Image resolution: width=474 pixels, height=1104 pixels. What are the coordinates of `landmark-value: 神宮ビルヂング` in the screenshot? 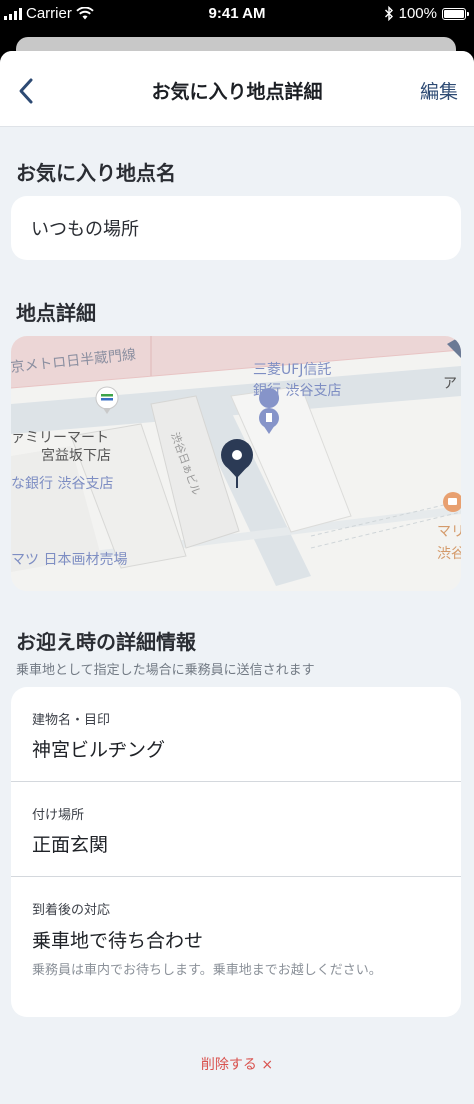 It's located at (99, 750).